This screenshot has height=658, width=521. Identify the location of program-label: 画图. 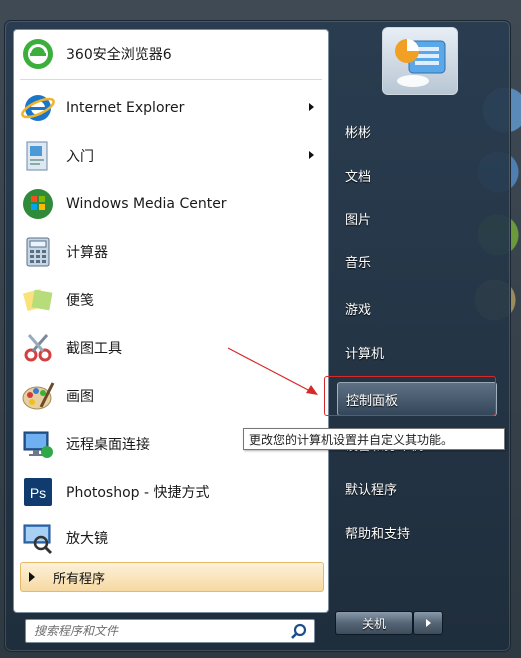
(80, 397).